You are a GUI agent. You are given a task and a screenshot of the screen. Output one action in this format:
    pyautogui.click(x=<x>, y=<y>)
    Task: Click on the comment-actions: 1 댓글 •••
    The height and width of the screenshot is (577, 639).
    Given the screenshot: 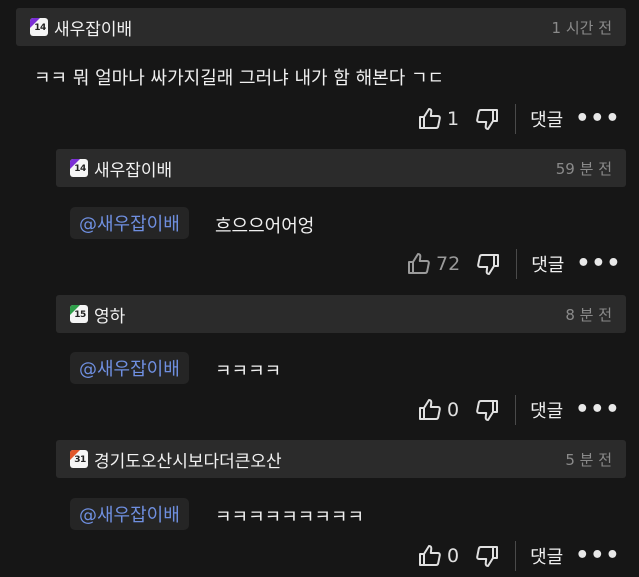 What is the action you would take?
    pyautogui.click(x=519, y=119)
    